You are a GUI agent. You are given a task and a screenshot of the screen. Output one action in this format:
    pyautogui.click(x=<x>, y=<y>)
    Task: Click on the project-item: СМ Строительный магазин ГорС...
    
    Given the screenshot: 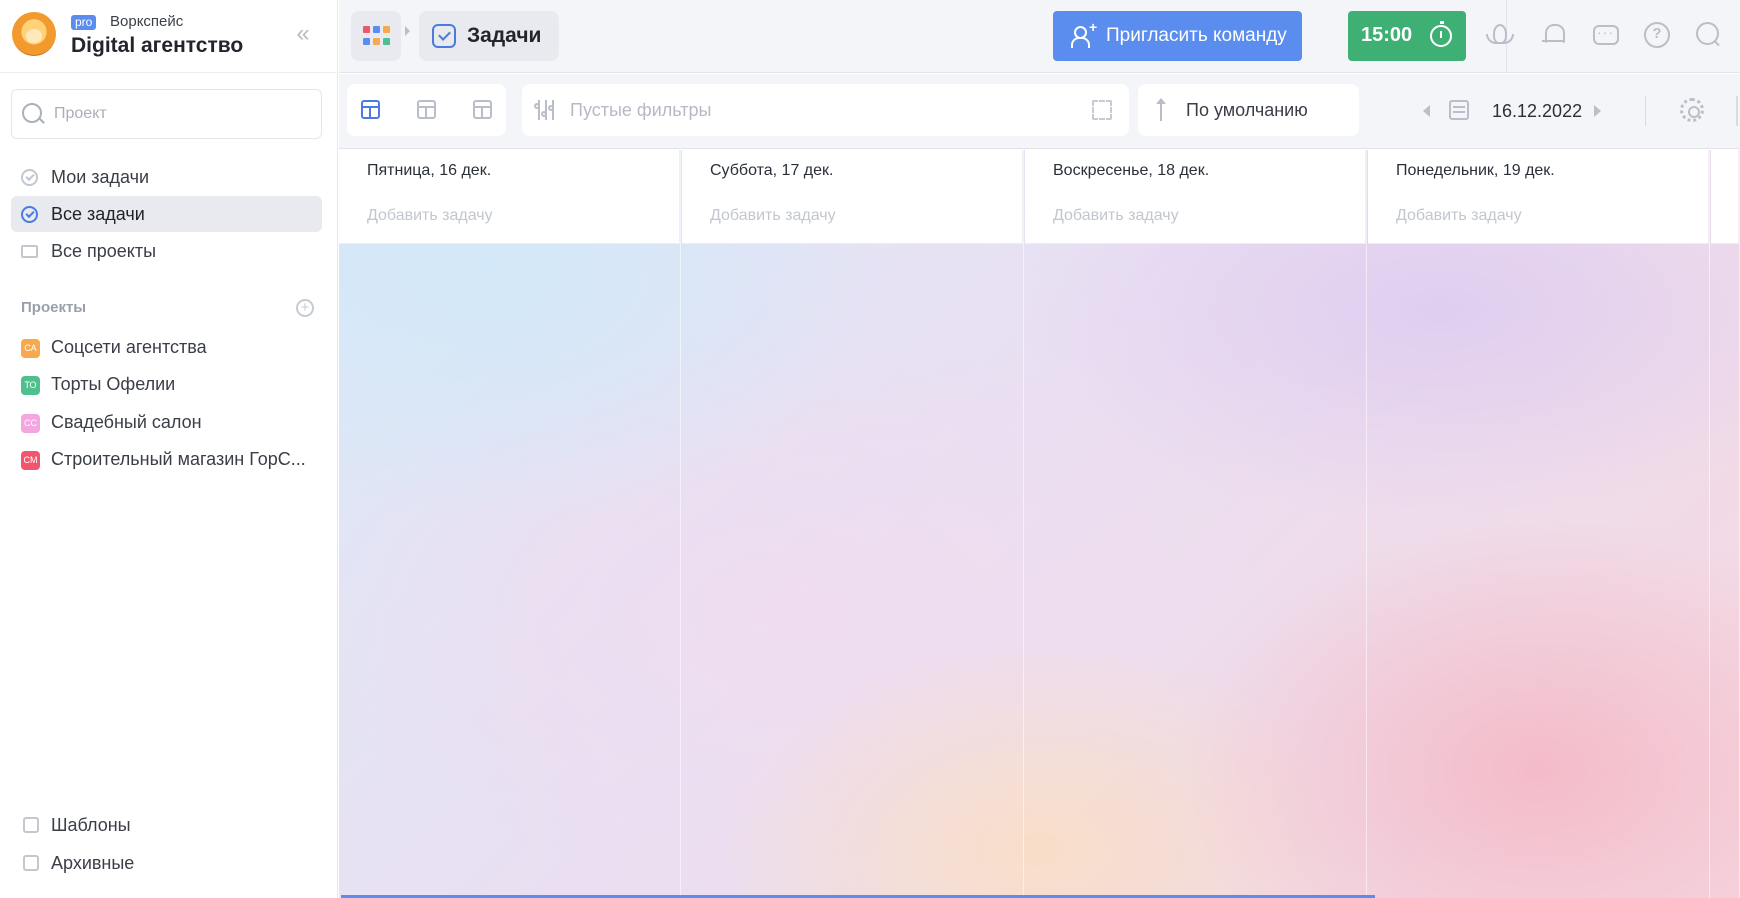 What is the action you would take?
    pyautogui.click(x=166, y=459)
    